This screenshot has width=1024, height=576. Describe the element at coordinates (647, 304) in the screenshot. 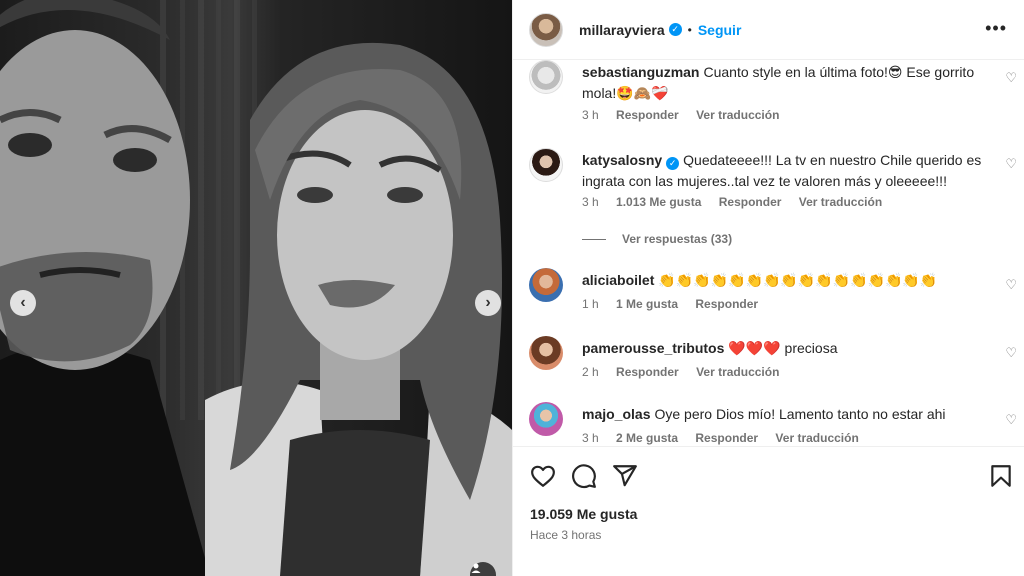

I see `comment-likes: 1 Me gusta` at that location.